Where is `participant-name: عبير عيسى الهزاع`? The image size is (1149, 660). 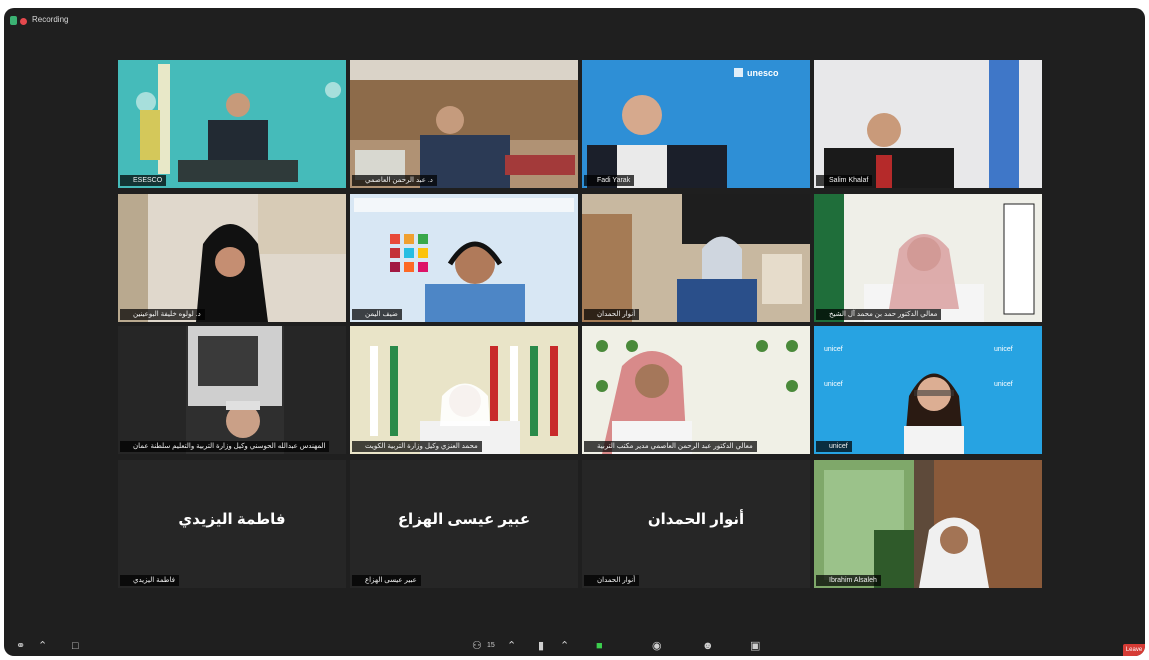 participant-name: عبير عيسى الهزاع is located at coordinates (386, 580).